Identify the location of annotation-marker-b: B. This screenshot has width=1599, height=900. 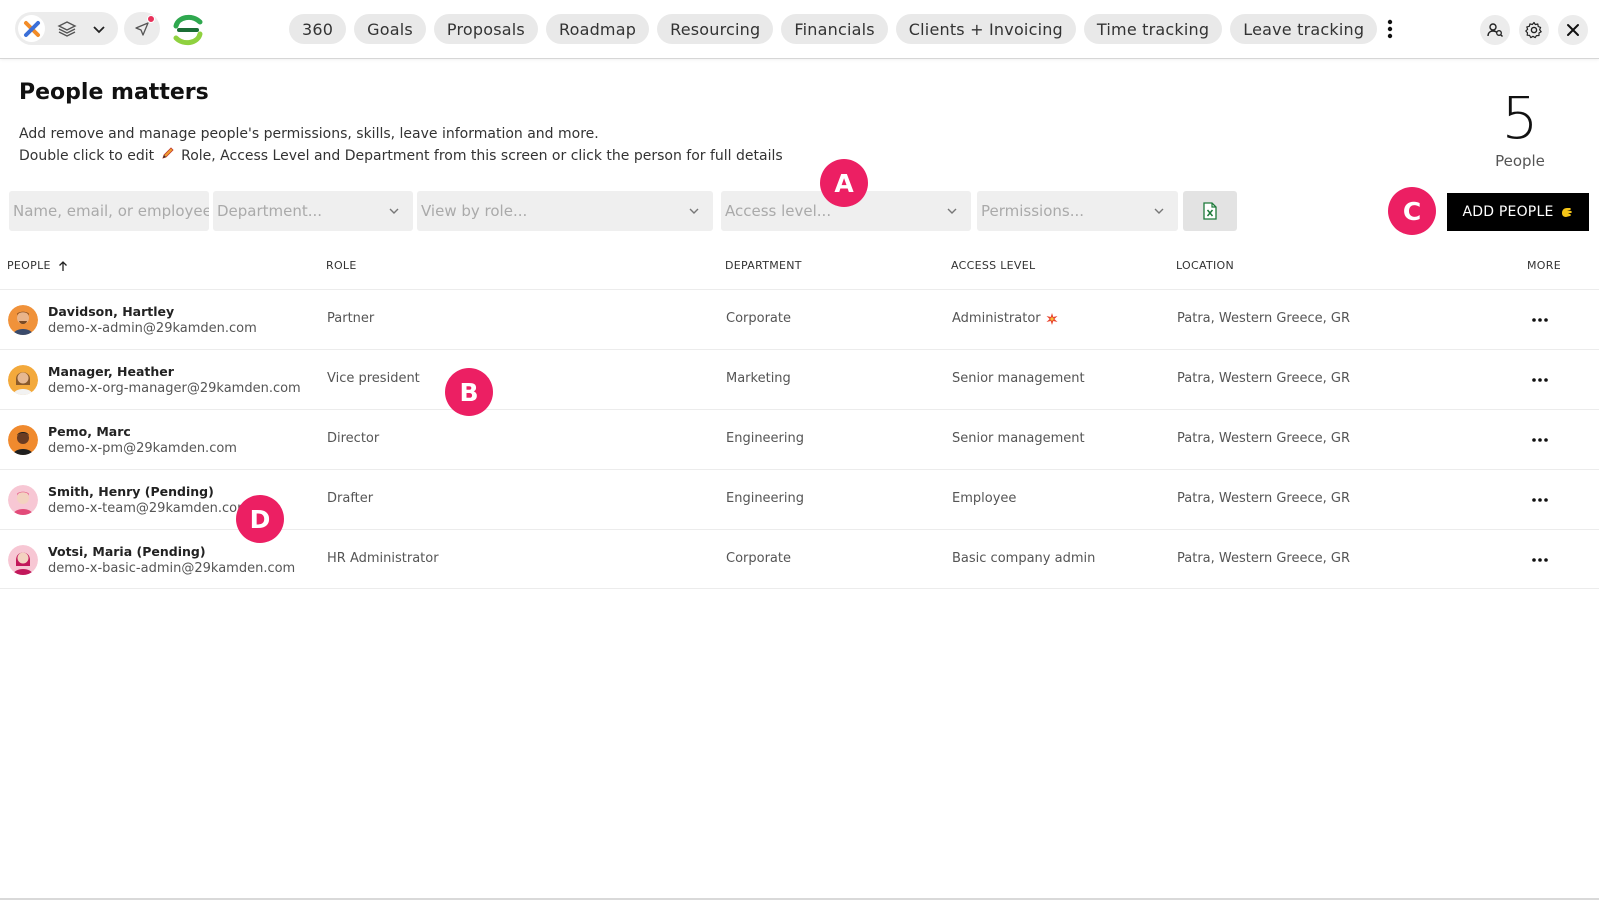
(469, 392).